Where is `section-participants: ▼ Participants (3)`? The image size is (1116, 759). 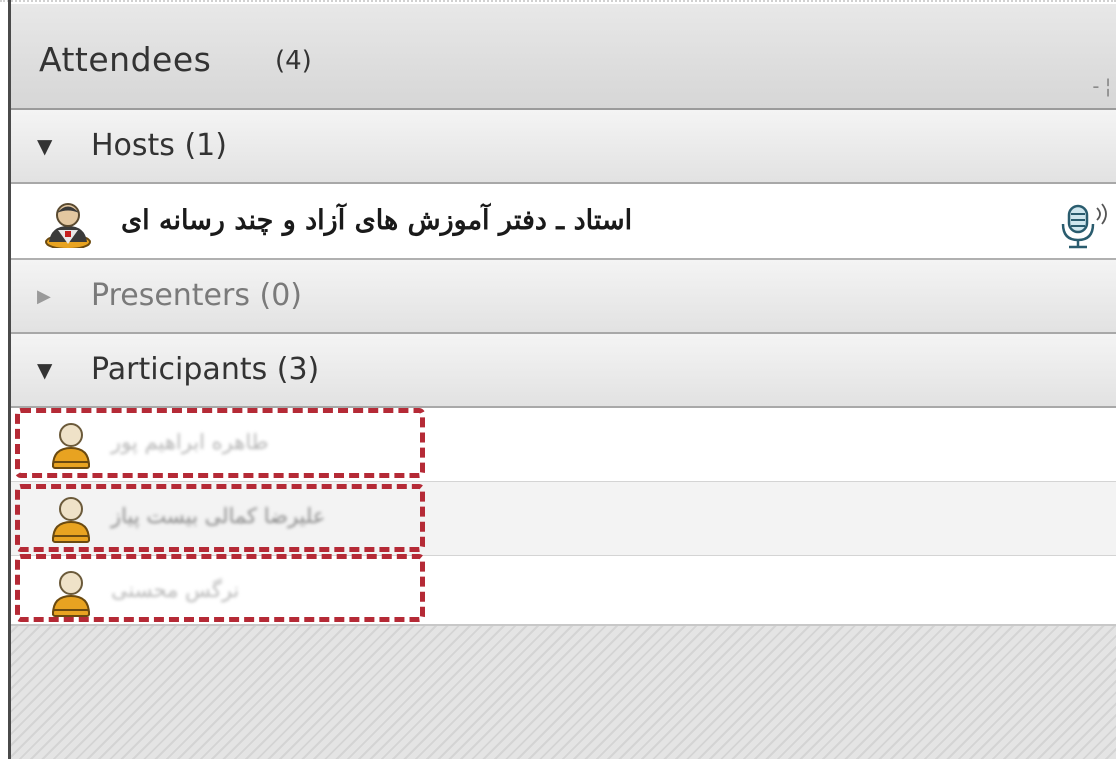
section-participants: ▼ Participants (3) is located at coordinates (563, 371).